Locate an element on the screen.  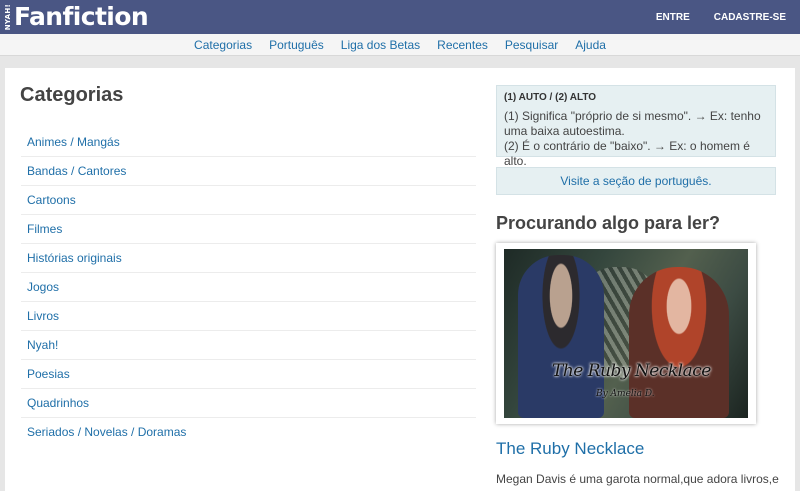
category-item: Nyah! is located at coordinates (248, 345).